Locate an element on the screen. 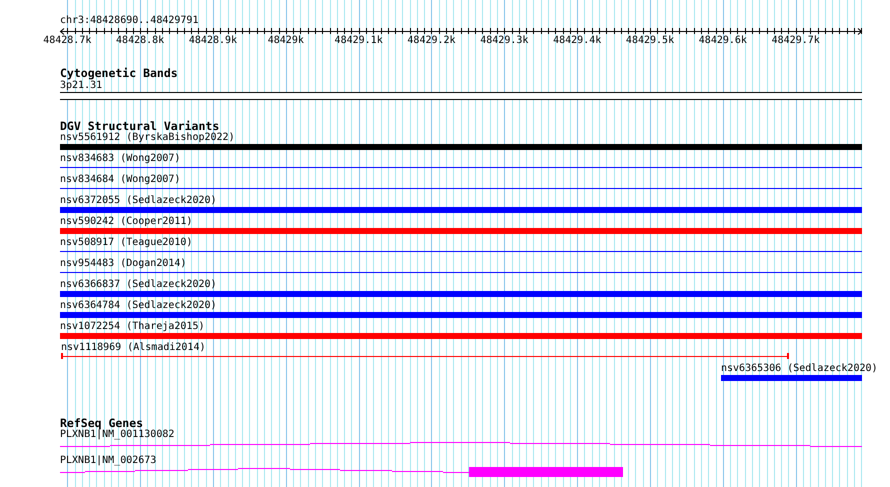 Image resolution: width=890 pixels, height=487 pixels. tick-label: 48428.8k is located at coordinates (140, 41).